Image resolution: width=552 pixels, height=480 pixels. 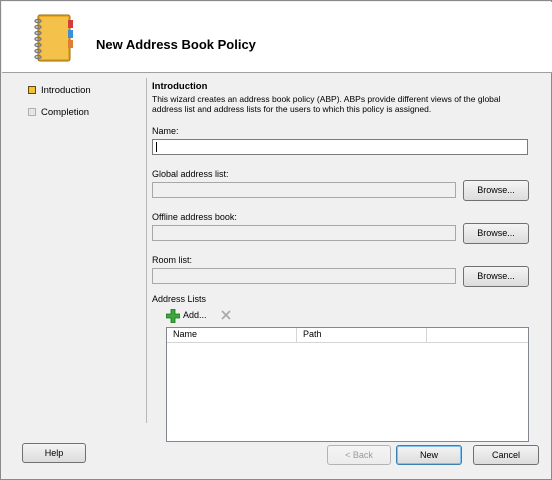 I want to click on section-title: Introduction, so click(x=180, y=86).